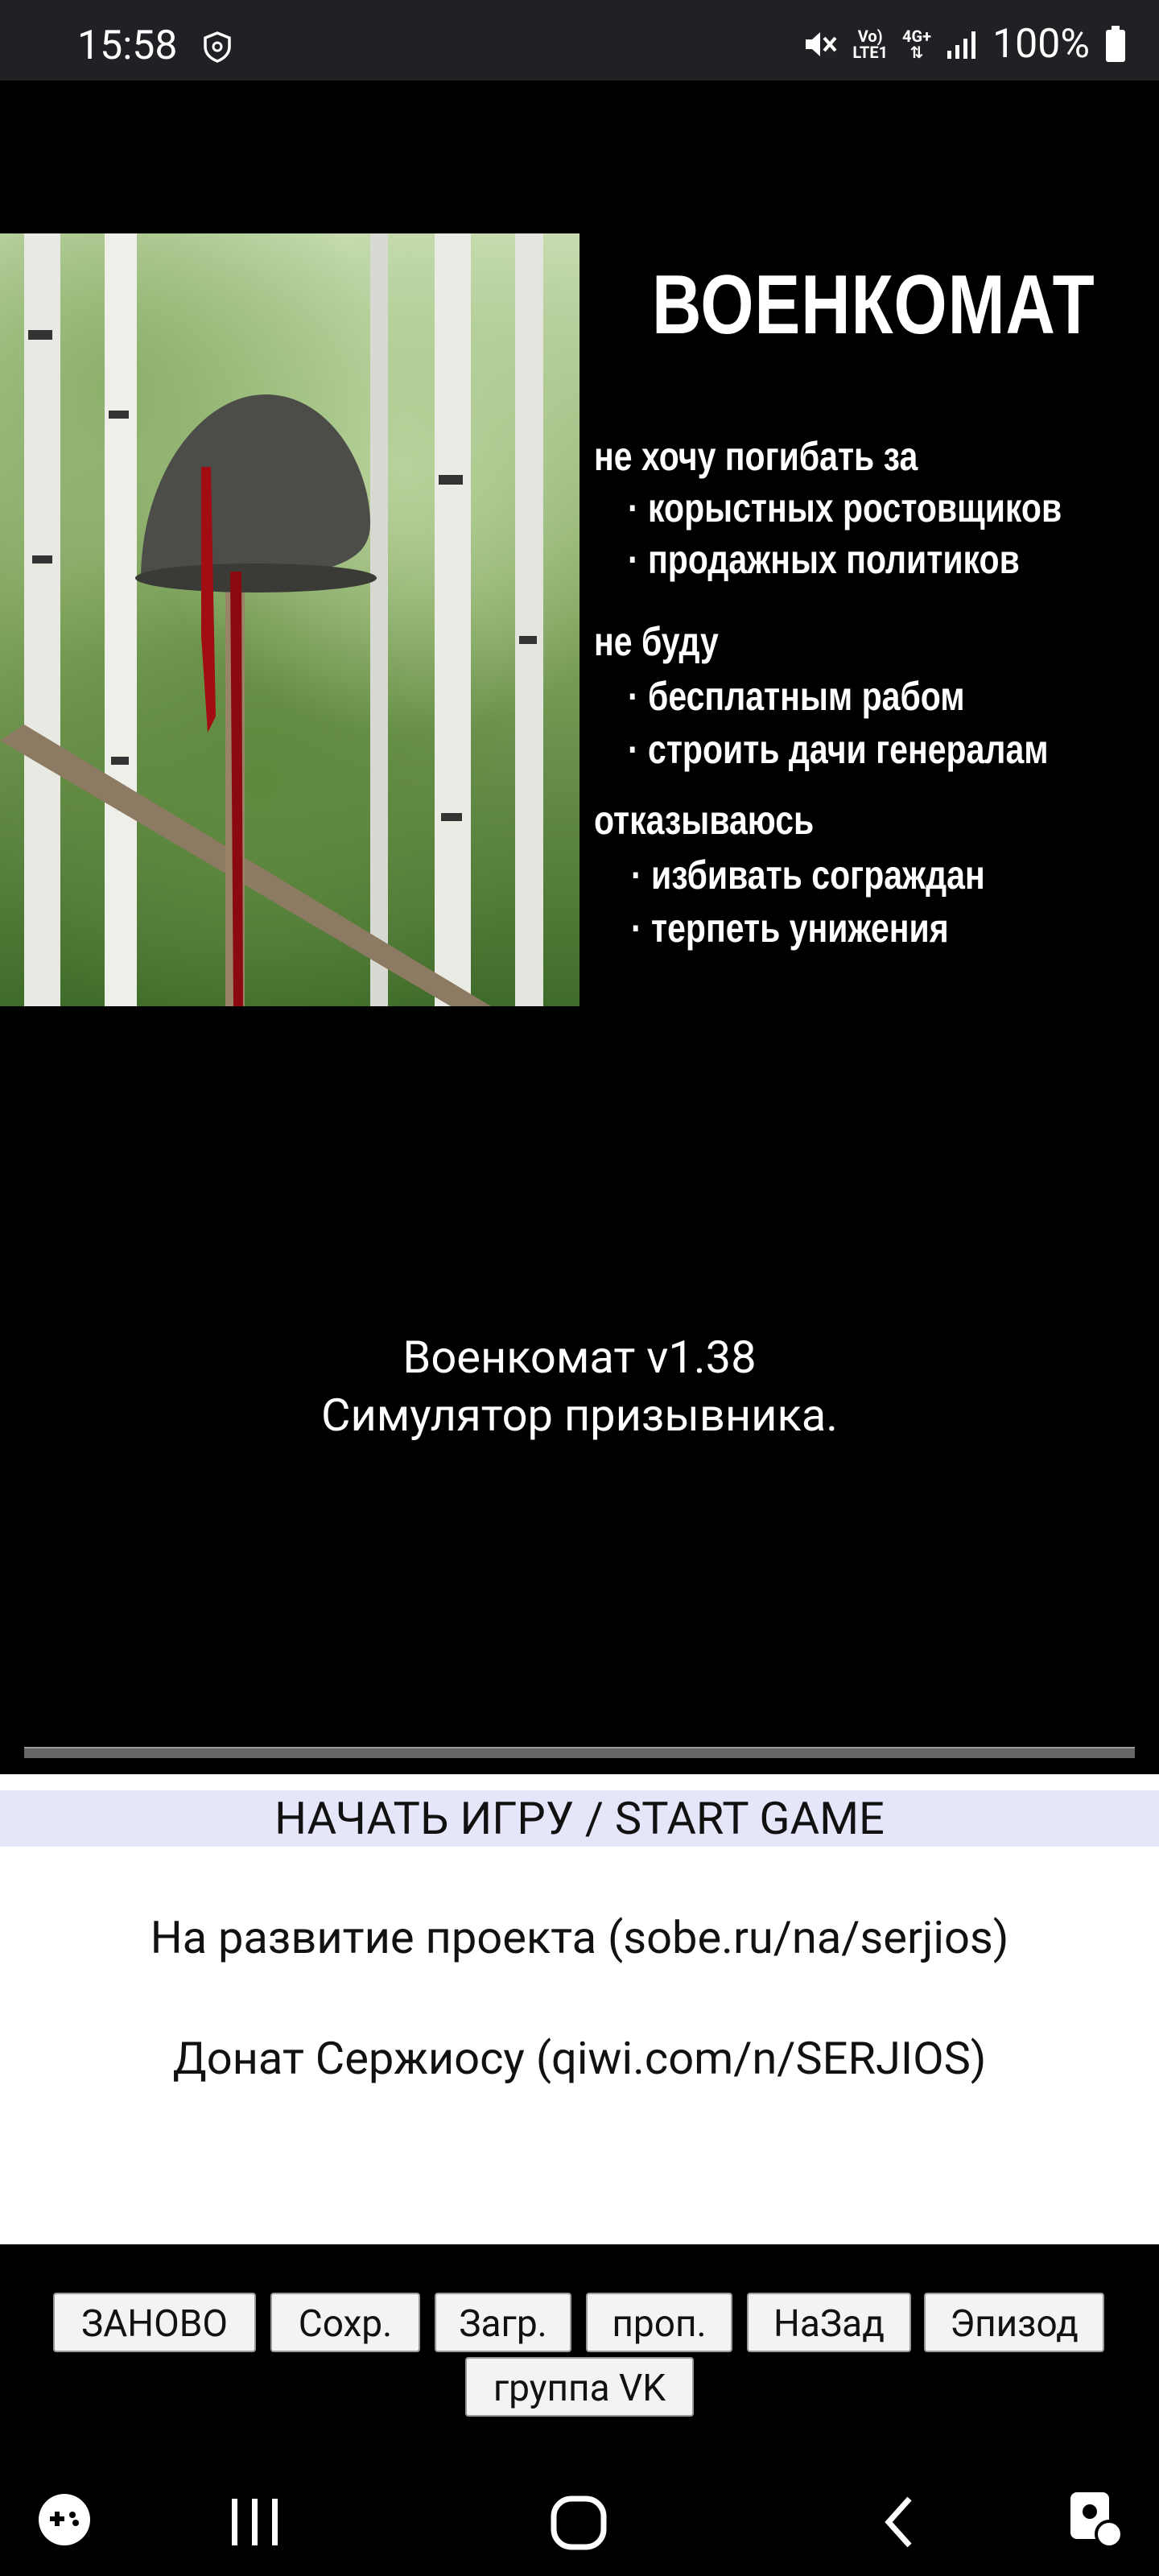  I want to click on poster-line: · бесплатным рабом, so click(796, 696).